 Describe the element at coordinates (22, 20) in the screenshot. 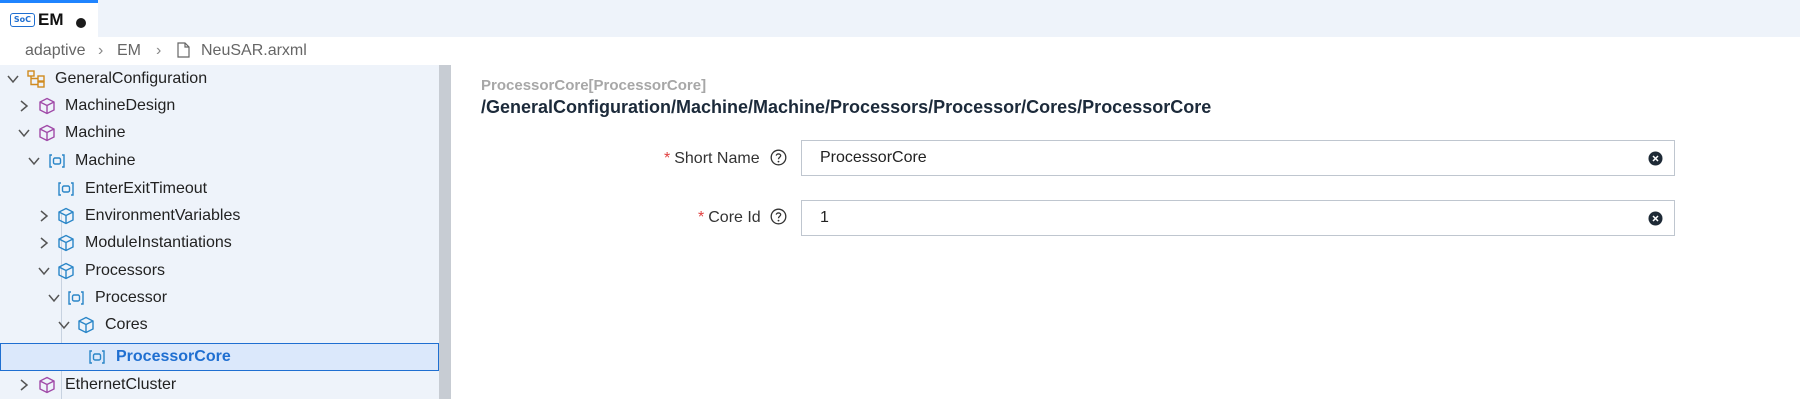

I see `soc-icon: SoC` at that location.